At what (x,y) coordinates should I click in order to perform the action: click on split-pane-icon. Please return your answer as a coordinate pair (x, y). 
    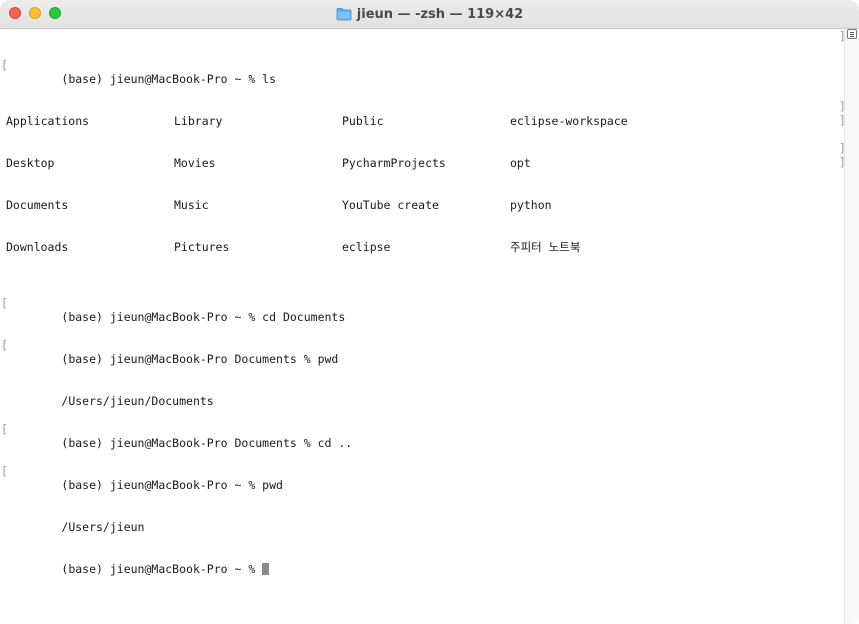
    Looking at the image, I should click on (852, 34).